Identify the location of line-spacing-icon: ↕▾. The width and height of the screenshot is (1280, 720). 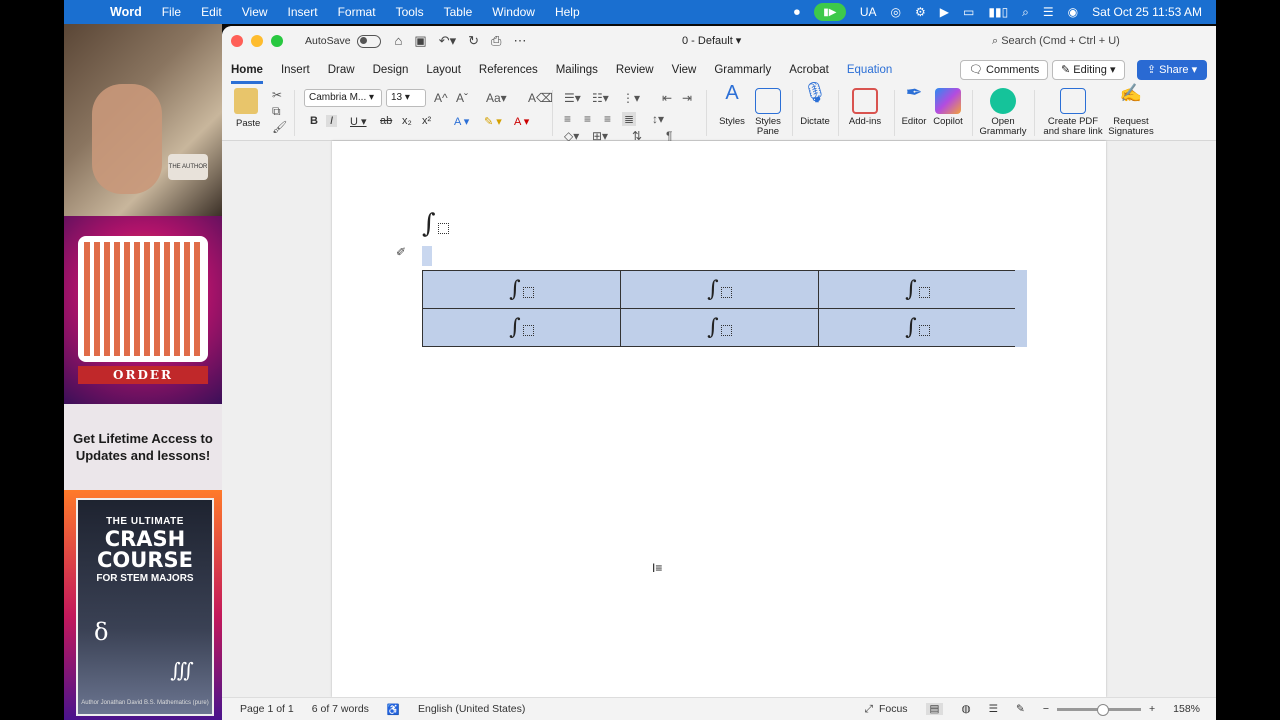
(658, 119).